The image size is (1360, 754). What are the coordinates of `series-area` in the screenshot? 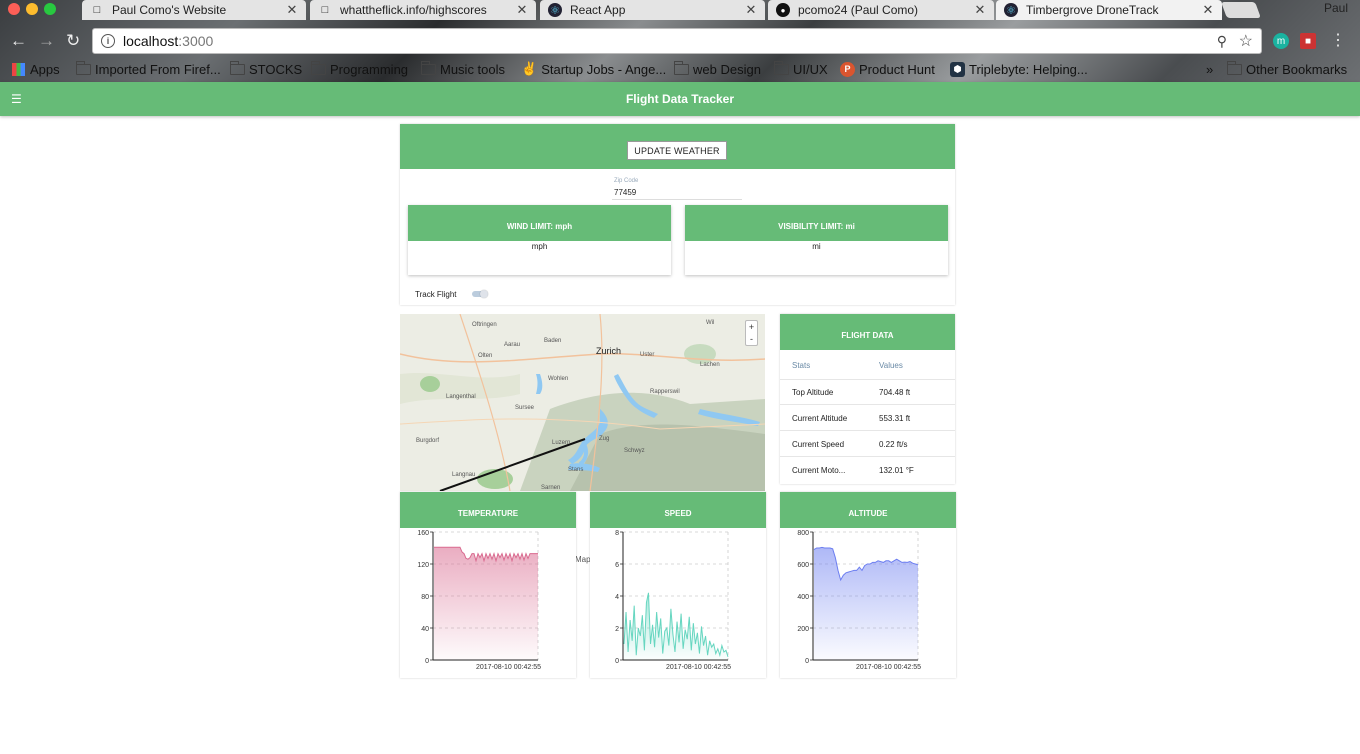 It's located at (676, 626).